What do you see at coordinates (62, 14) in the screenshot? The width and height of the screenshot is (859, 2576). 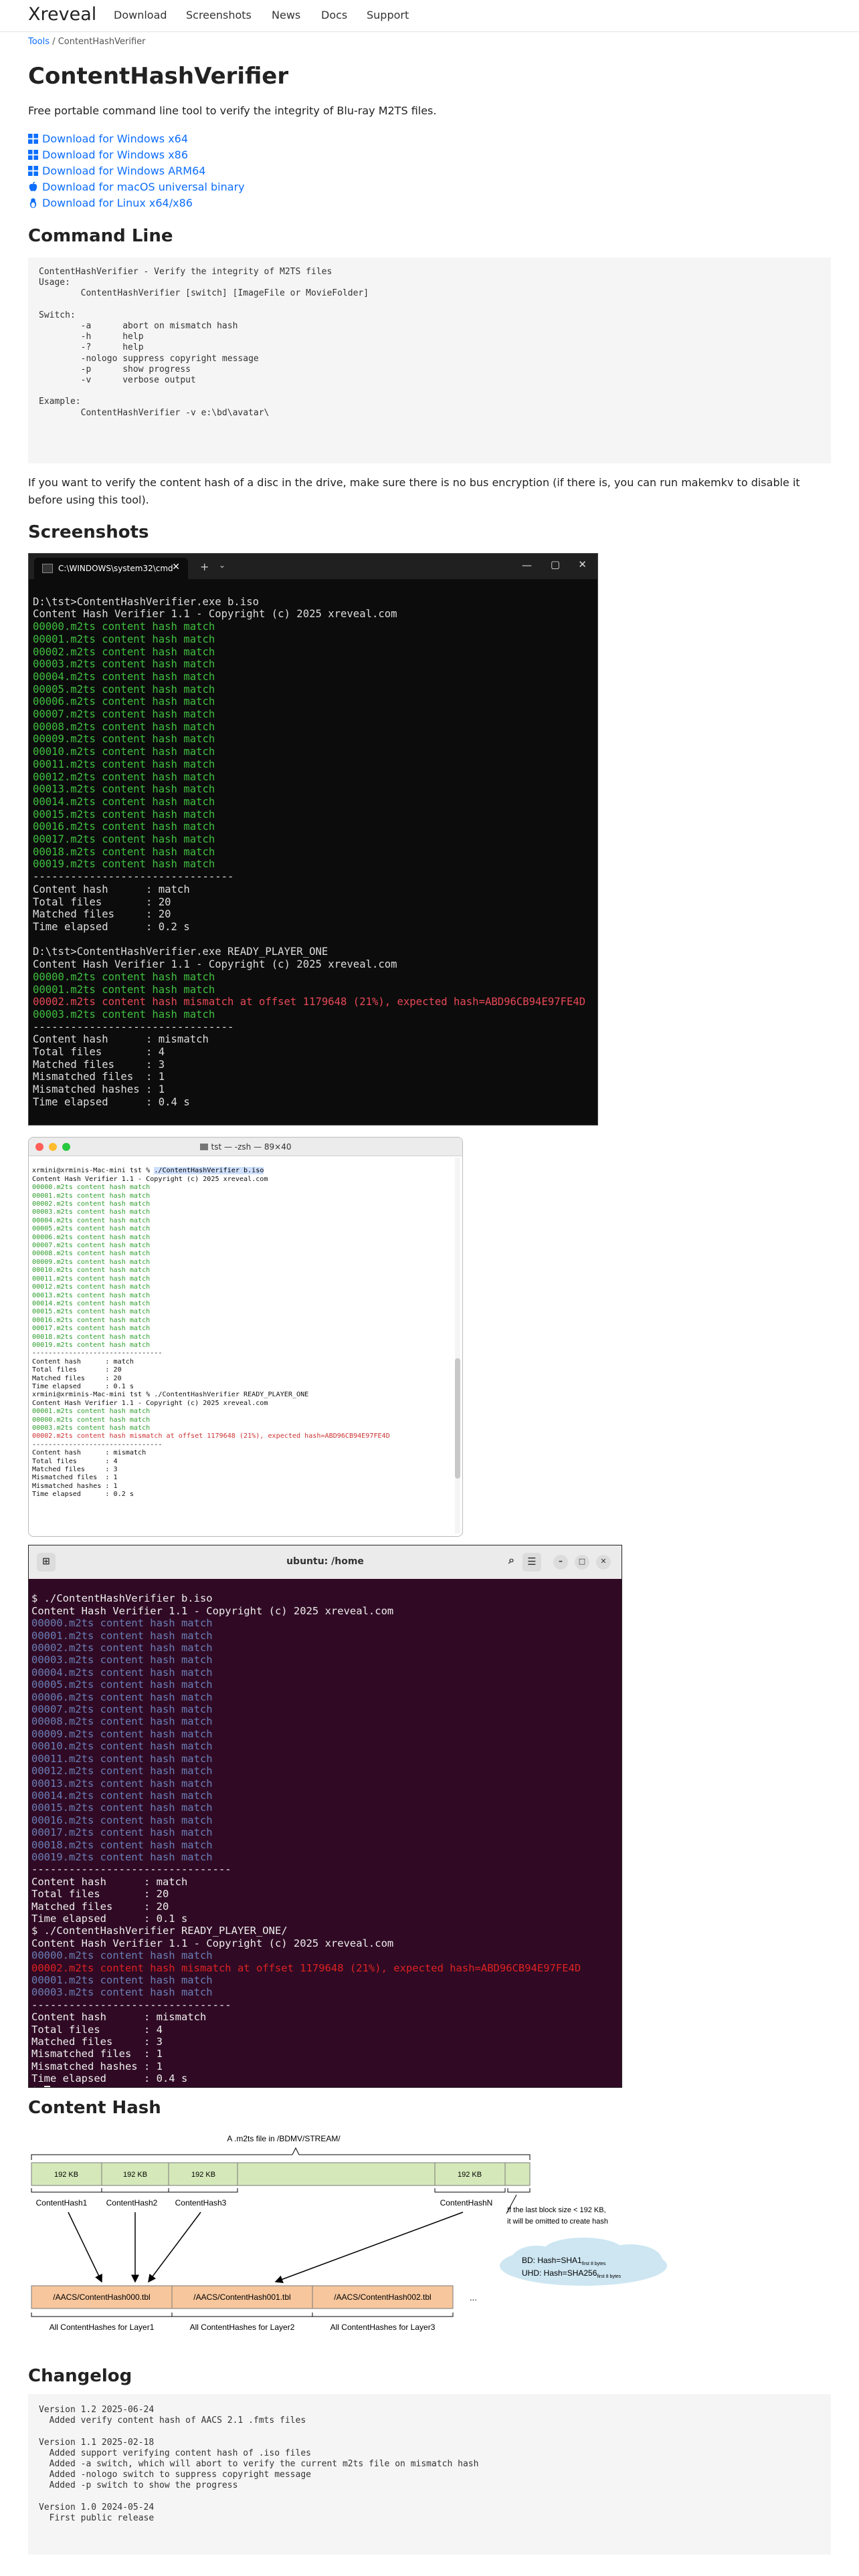 I see `brand-logo: Xreveal` at bounding box center [62, 14].